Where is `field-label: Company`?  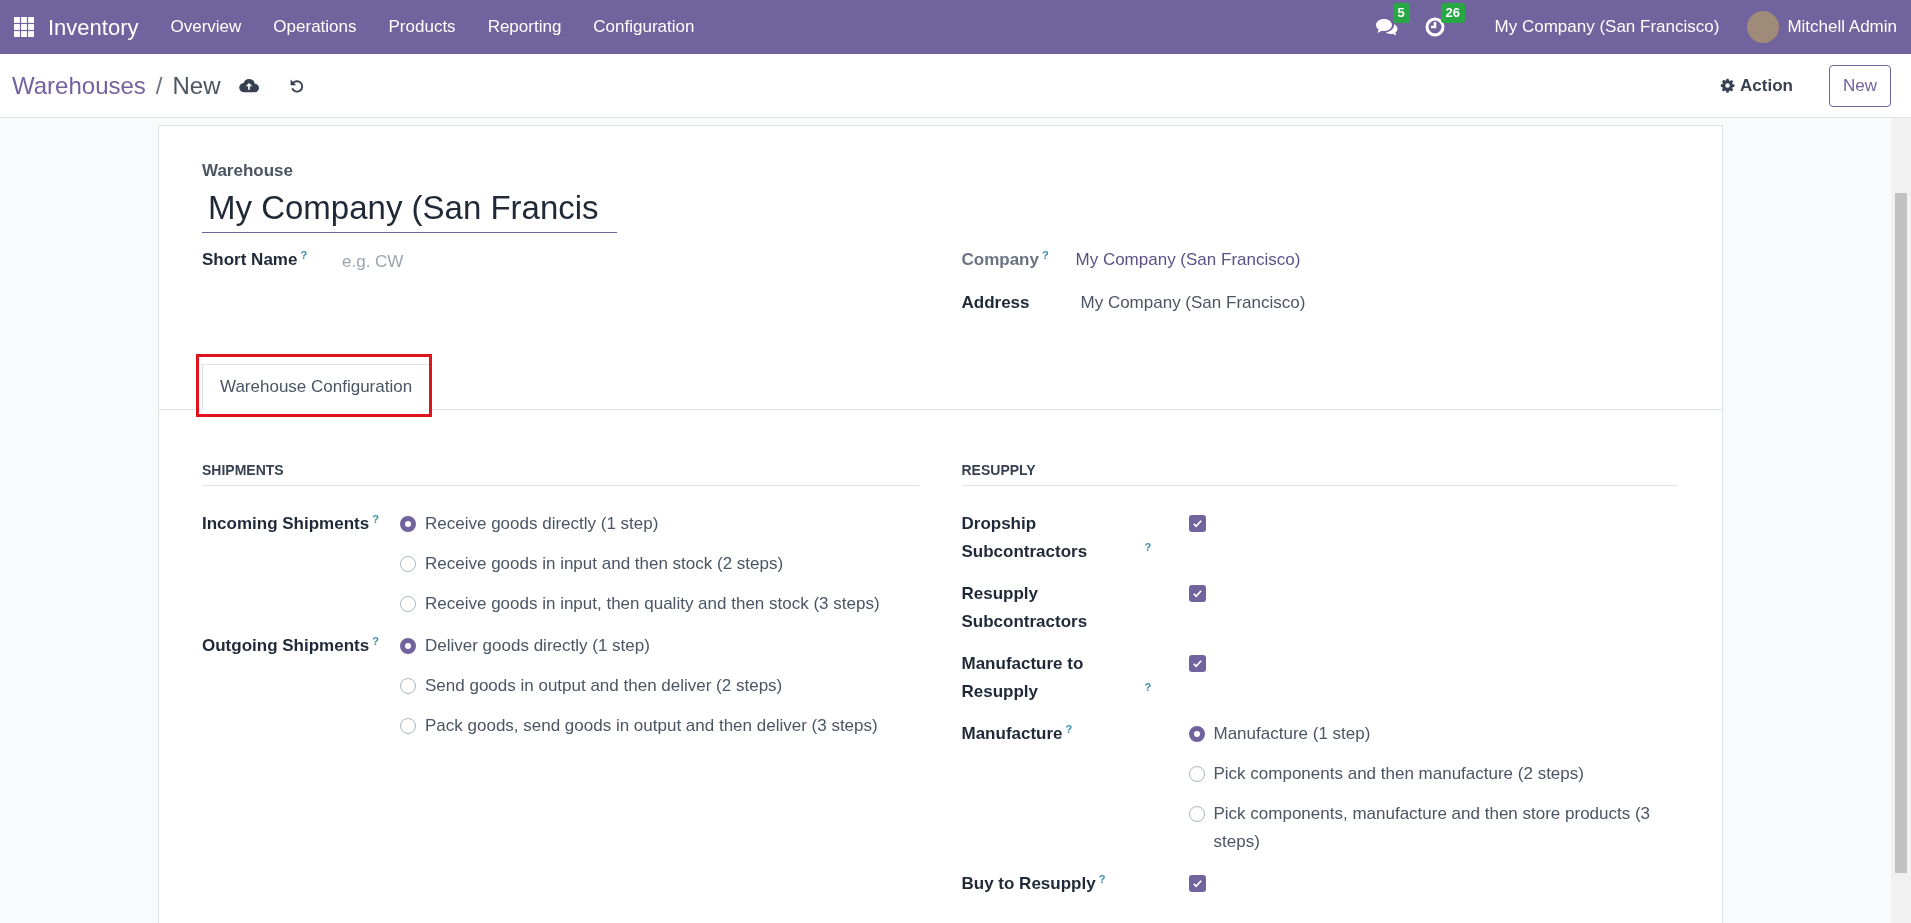
field-label: Company is located at coordinates (1000, 259).